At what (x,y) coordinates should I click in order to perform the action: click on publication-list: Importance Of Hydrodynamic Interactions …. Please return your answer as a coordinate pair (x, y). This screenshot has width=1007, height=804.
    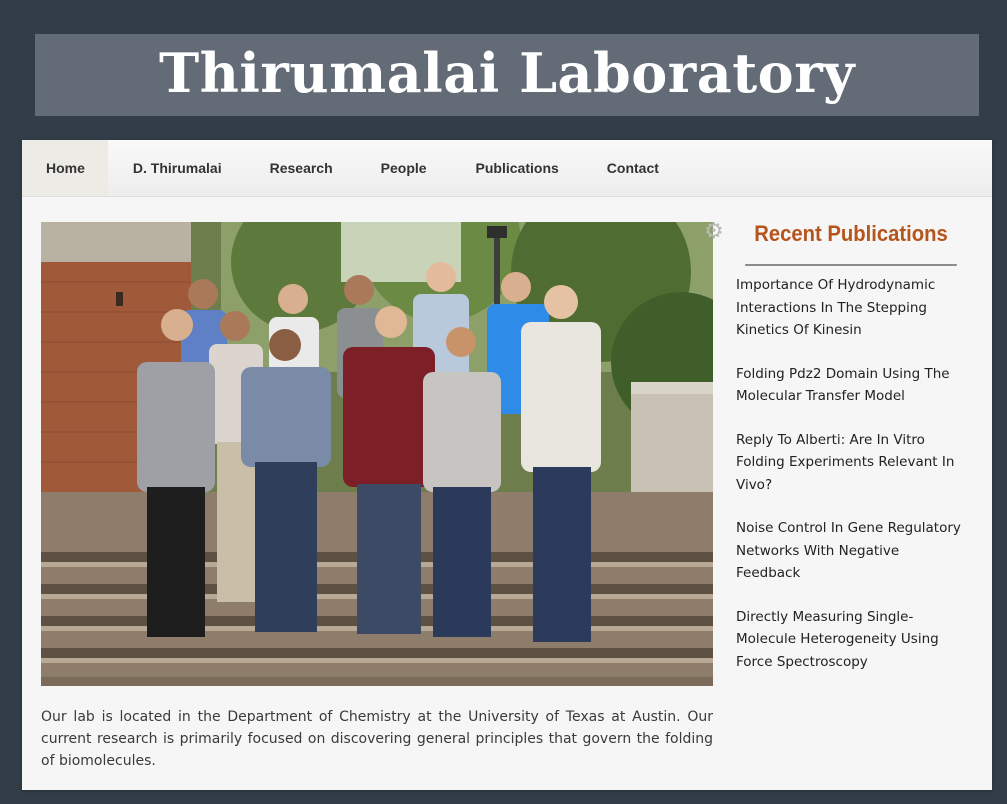
    Looking at the image, I should click on (851, 473).